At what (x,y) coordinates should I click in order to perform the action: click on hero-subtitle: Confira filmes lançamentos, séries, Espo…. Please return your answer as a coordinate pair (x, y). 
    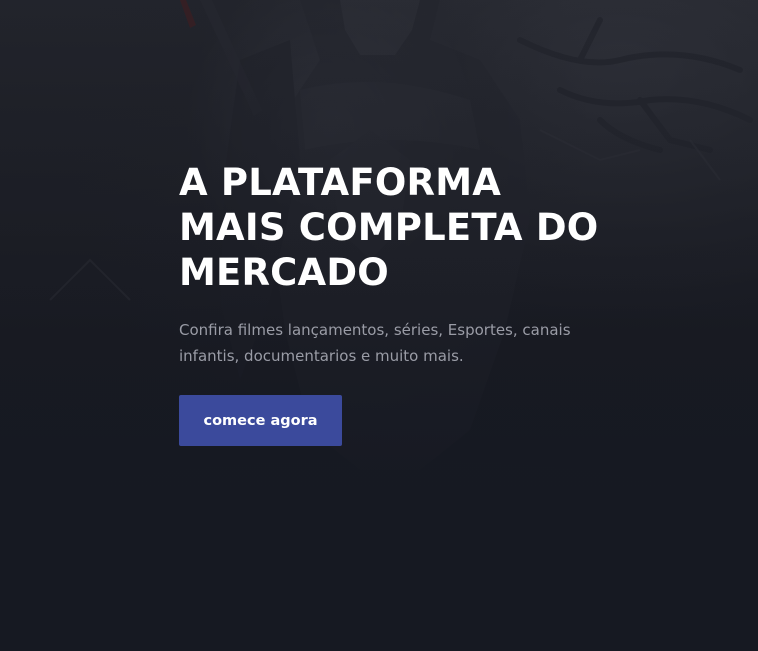
    Looking at the image, I should click on (375, 343).